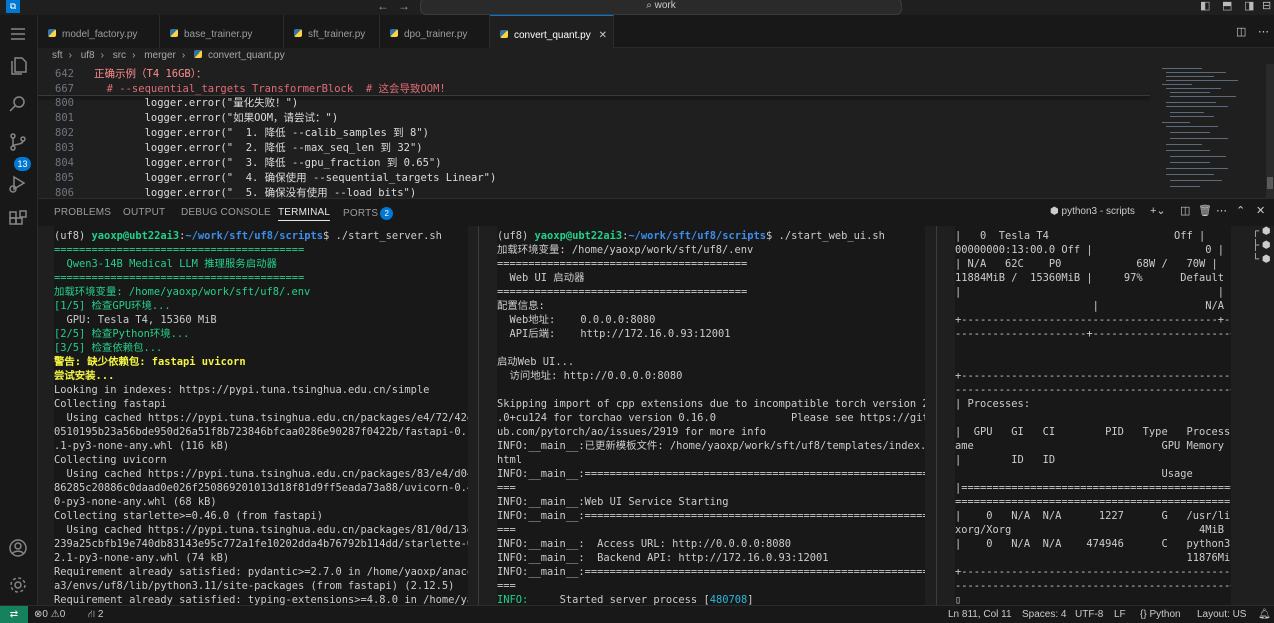 The width and height of the screenshot is (1274, 623). Describe the element at coordinates (598, 117) in the screenshot. I see `code-line: 801 logger.error("如果OOM，请尝试：")` at that location.